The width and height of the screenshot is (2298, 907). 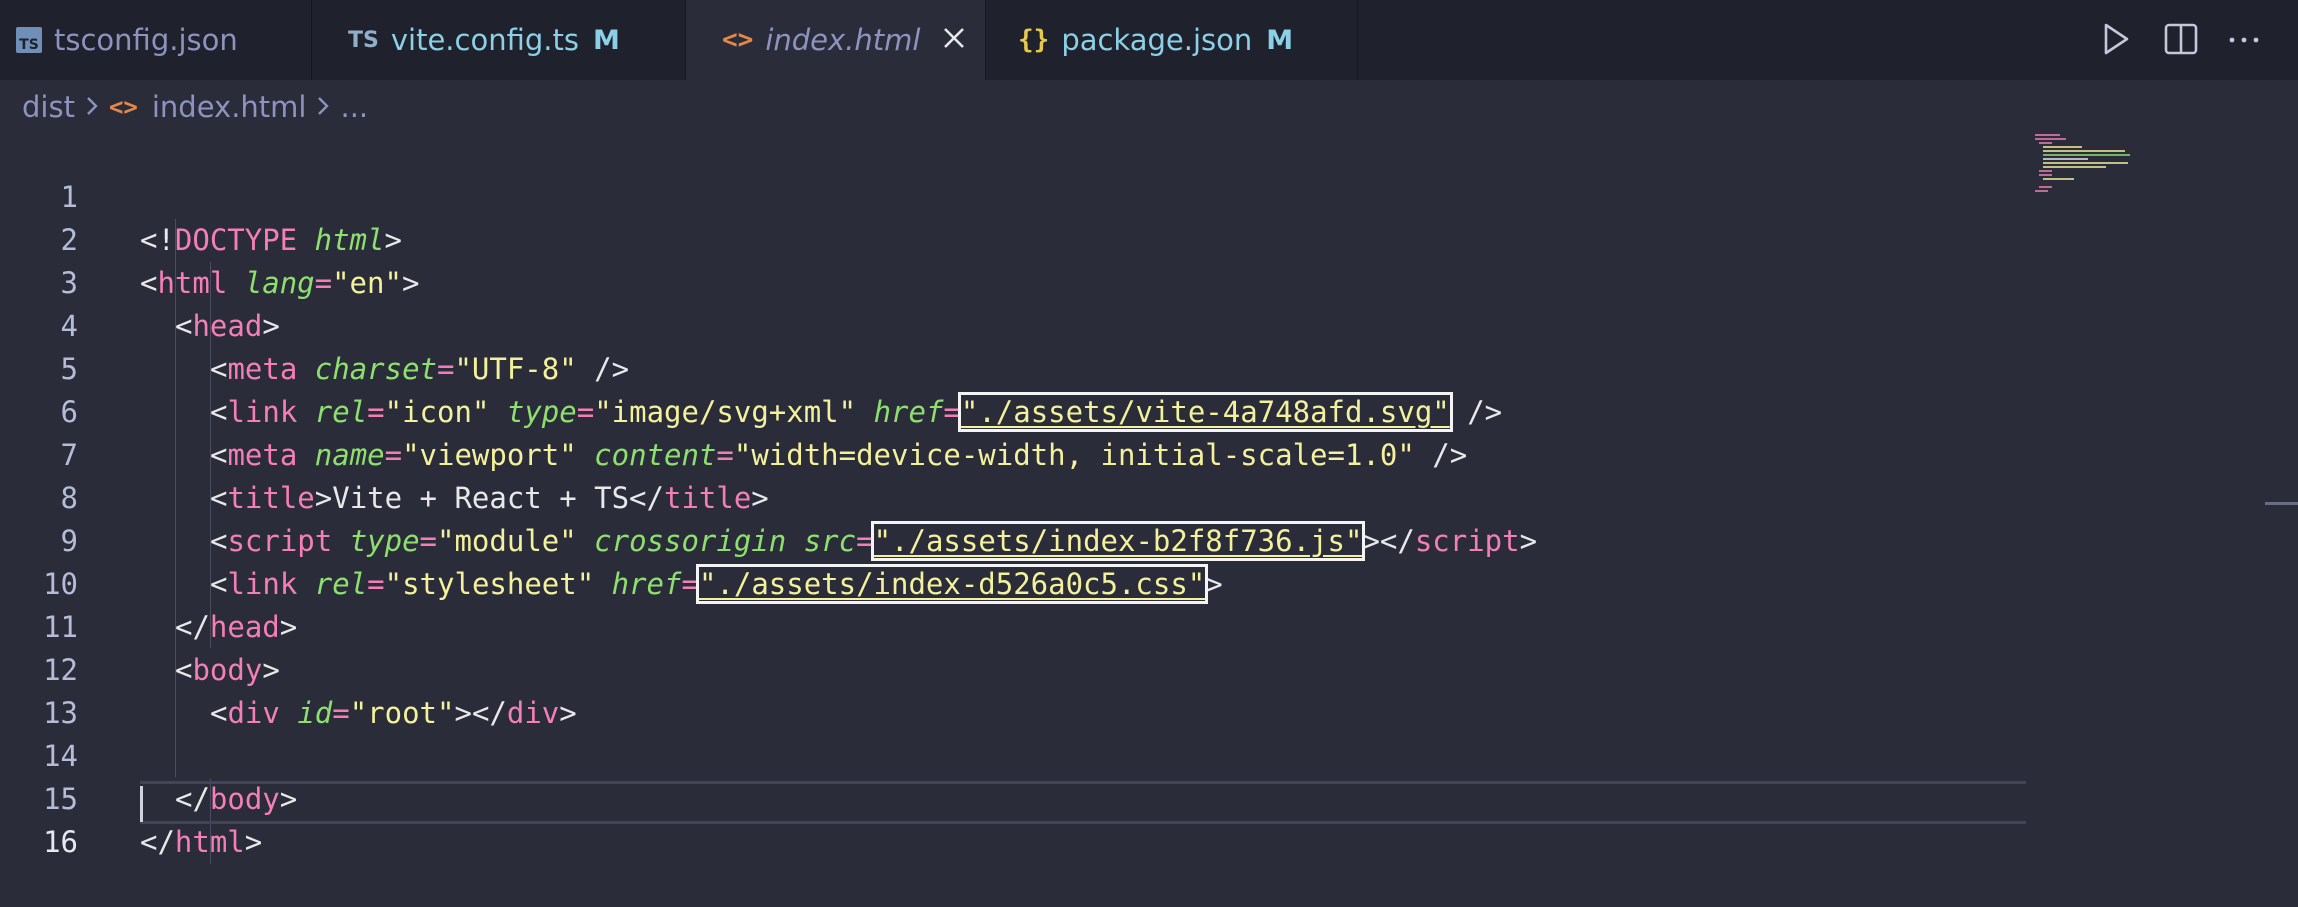 What do you see at coordinates (1015, 195) in the screenshot?
I see `code-line: 1 <!DOCTYPE html>` at bounding box center [1015, 195].